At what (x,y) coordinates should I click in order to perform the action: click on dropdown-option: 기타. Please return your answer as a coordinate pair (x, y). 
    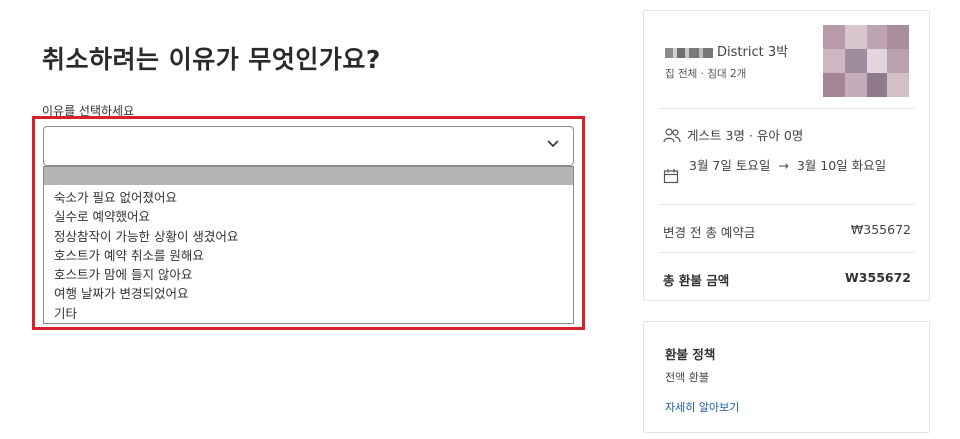
    Looking at the image, I should click on (308, 313).